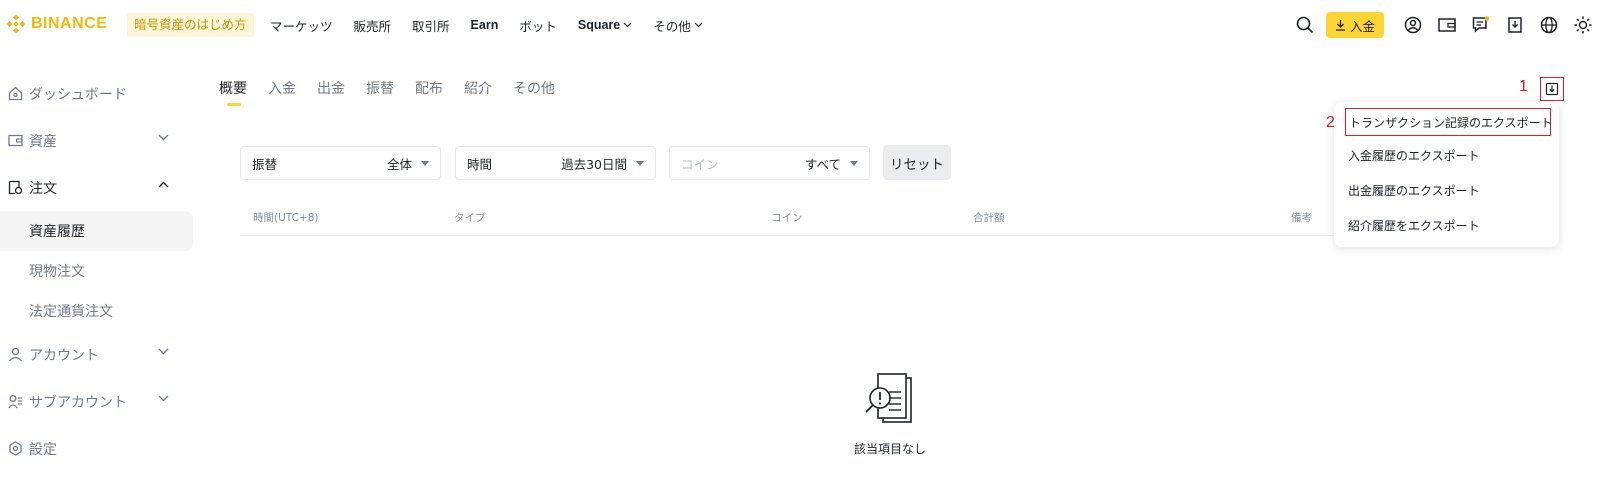 The image size is (1600, 503). I want to click on nav-exchange: 取引所, so click(431, 25).